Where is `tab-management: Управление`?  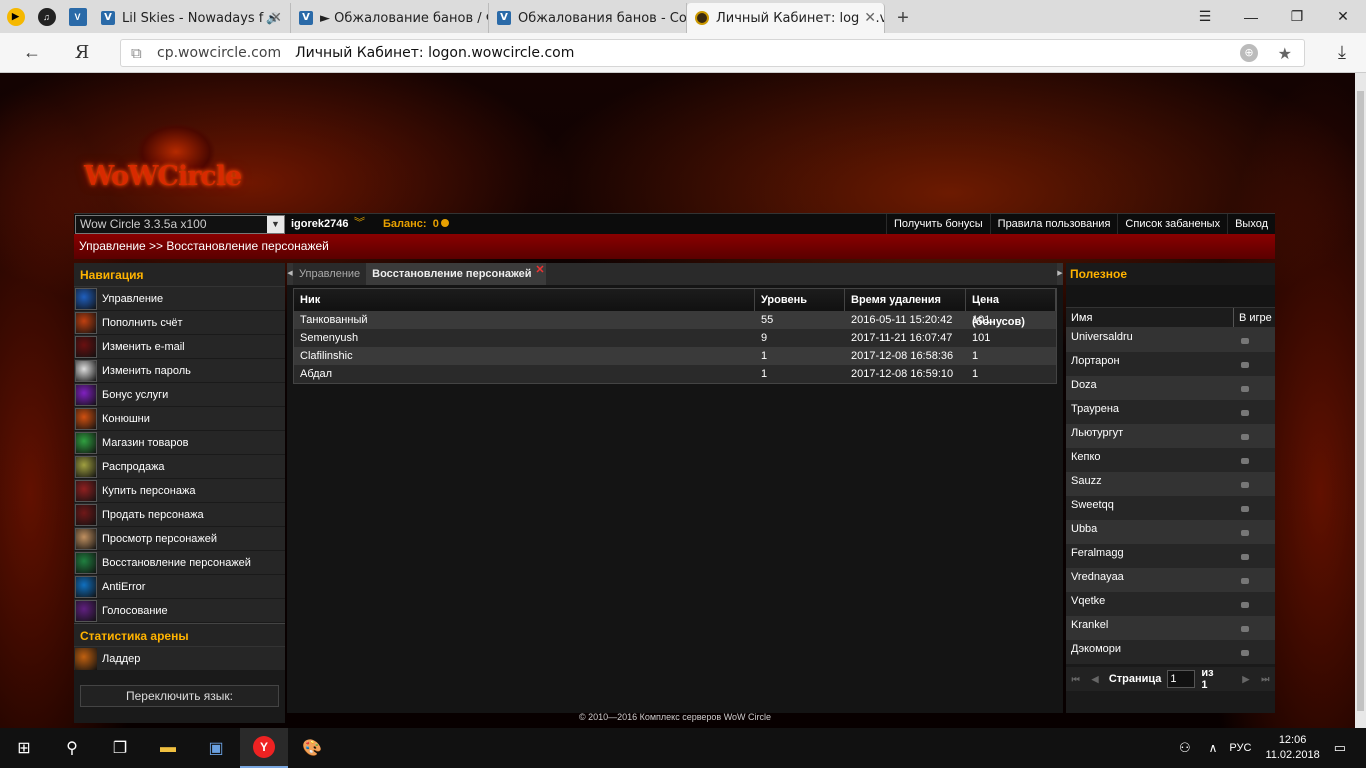
tab-management: Управление is located at coordinates (329, 274).